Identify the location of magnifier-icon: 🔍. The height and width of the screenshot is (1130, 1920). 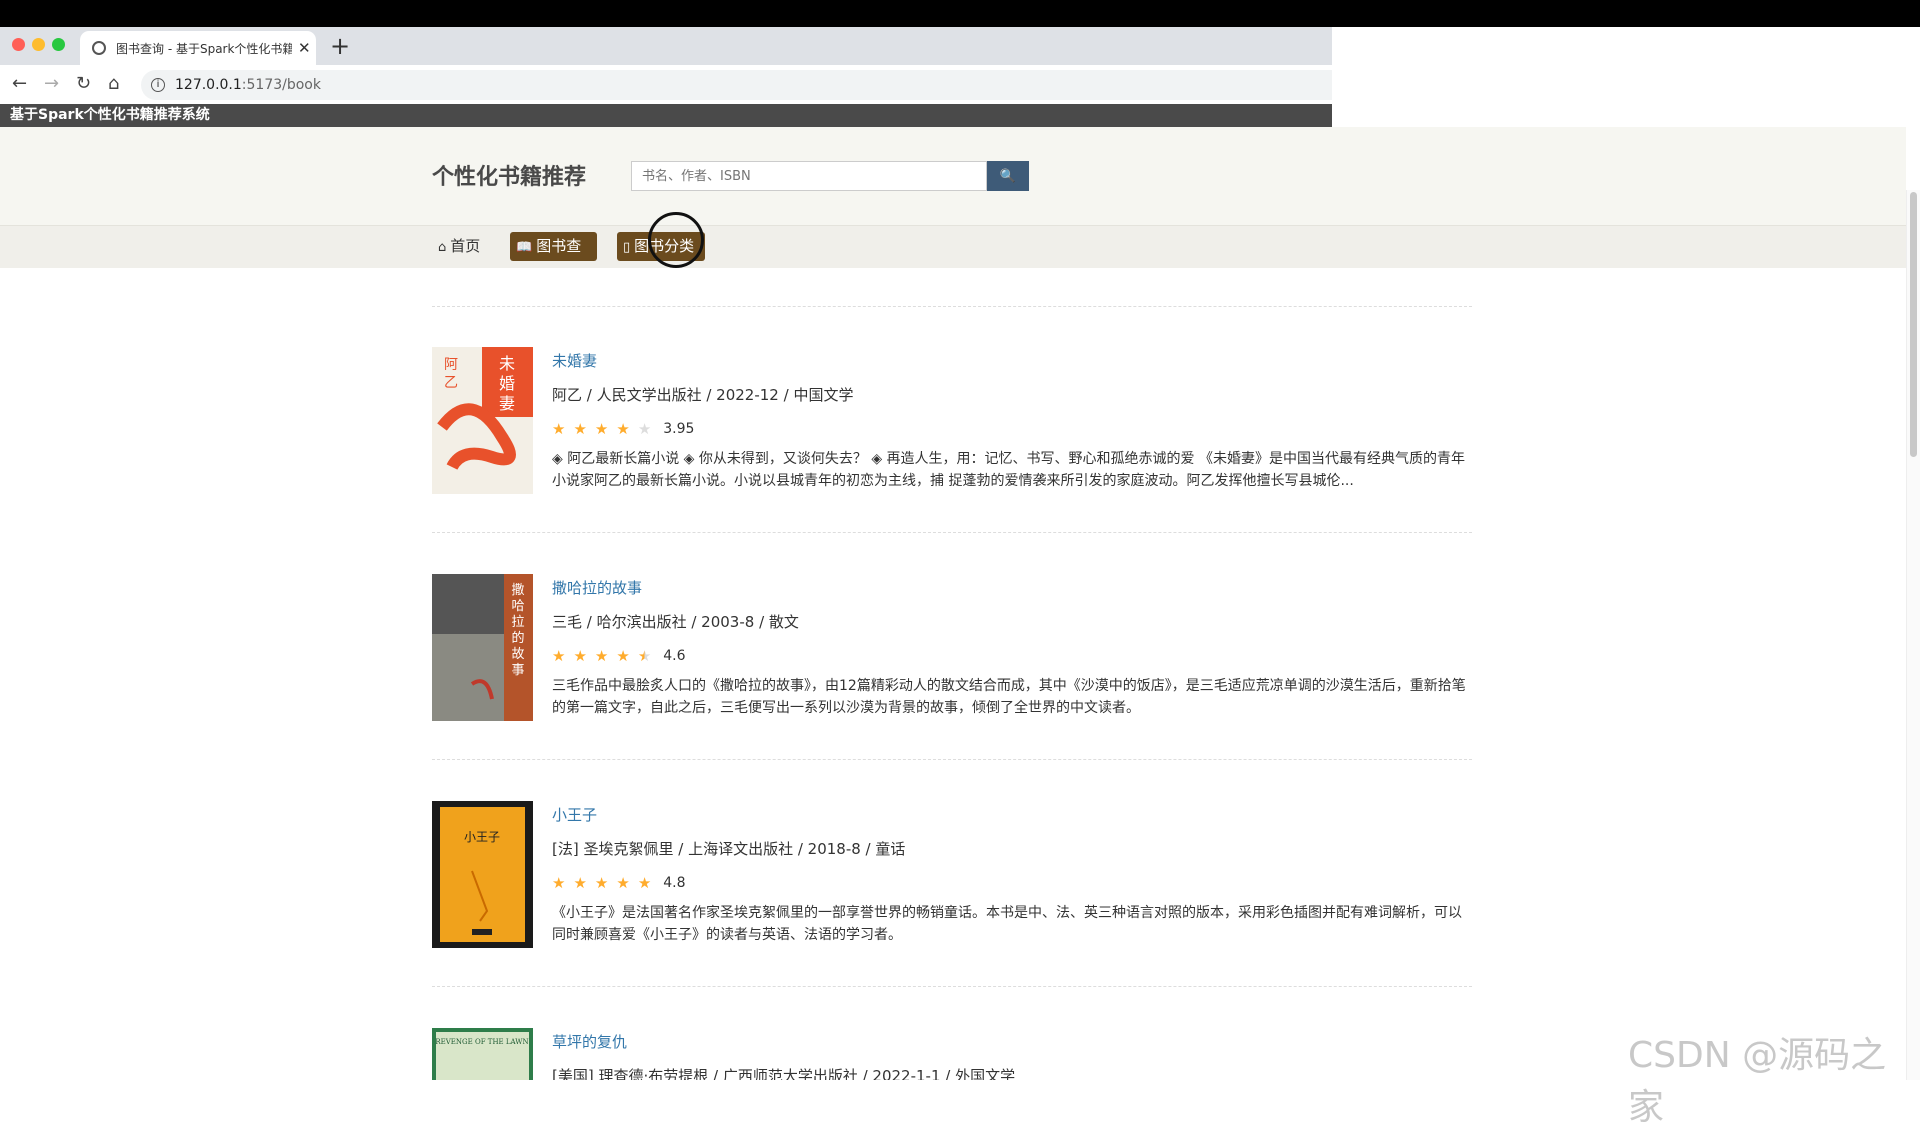
(1008, 175).